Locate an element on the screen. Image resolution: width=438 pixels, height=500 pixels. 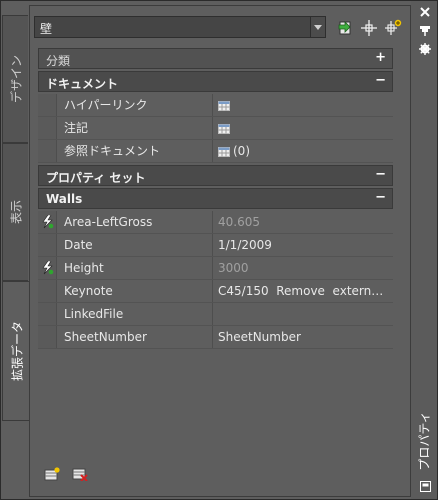
property-name: SheetNumber is located at coordinates (134, 337).